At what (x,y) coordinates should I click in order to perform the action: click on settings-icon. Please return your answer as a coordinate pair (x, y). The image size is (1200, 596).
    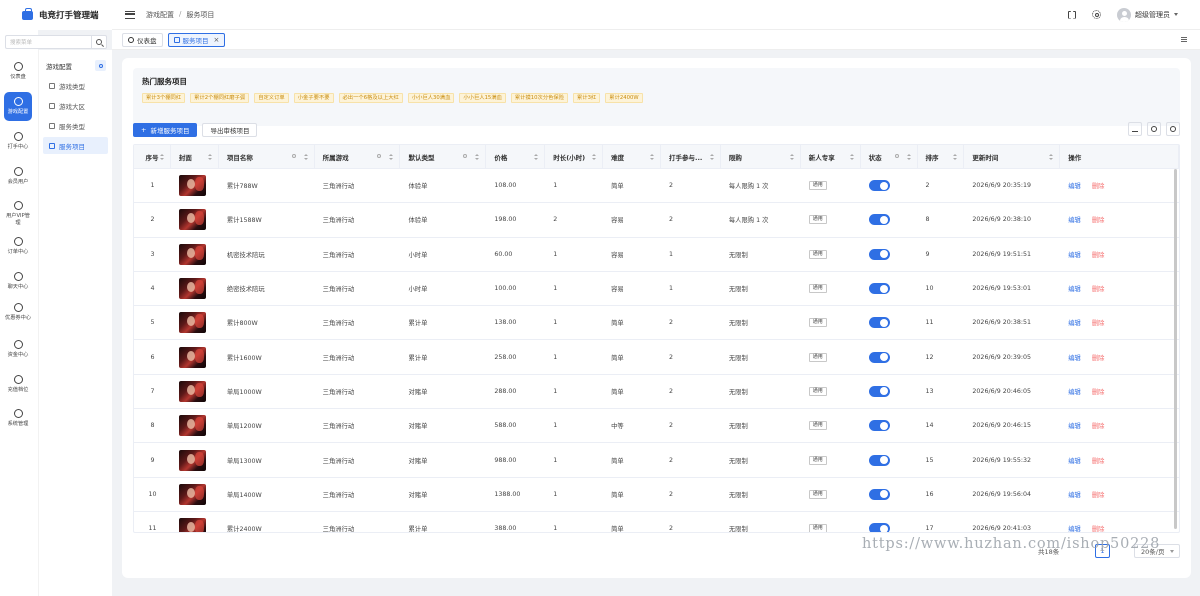
    Looking at the image, I should click on (1096, 14).